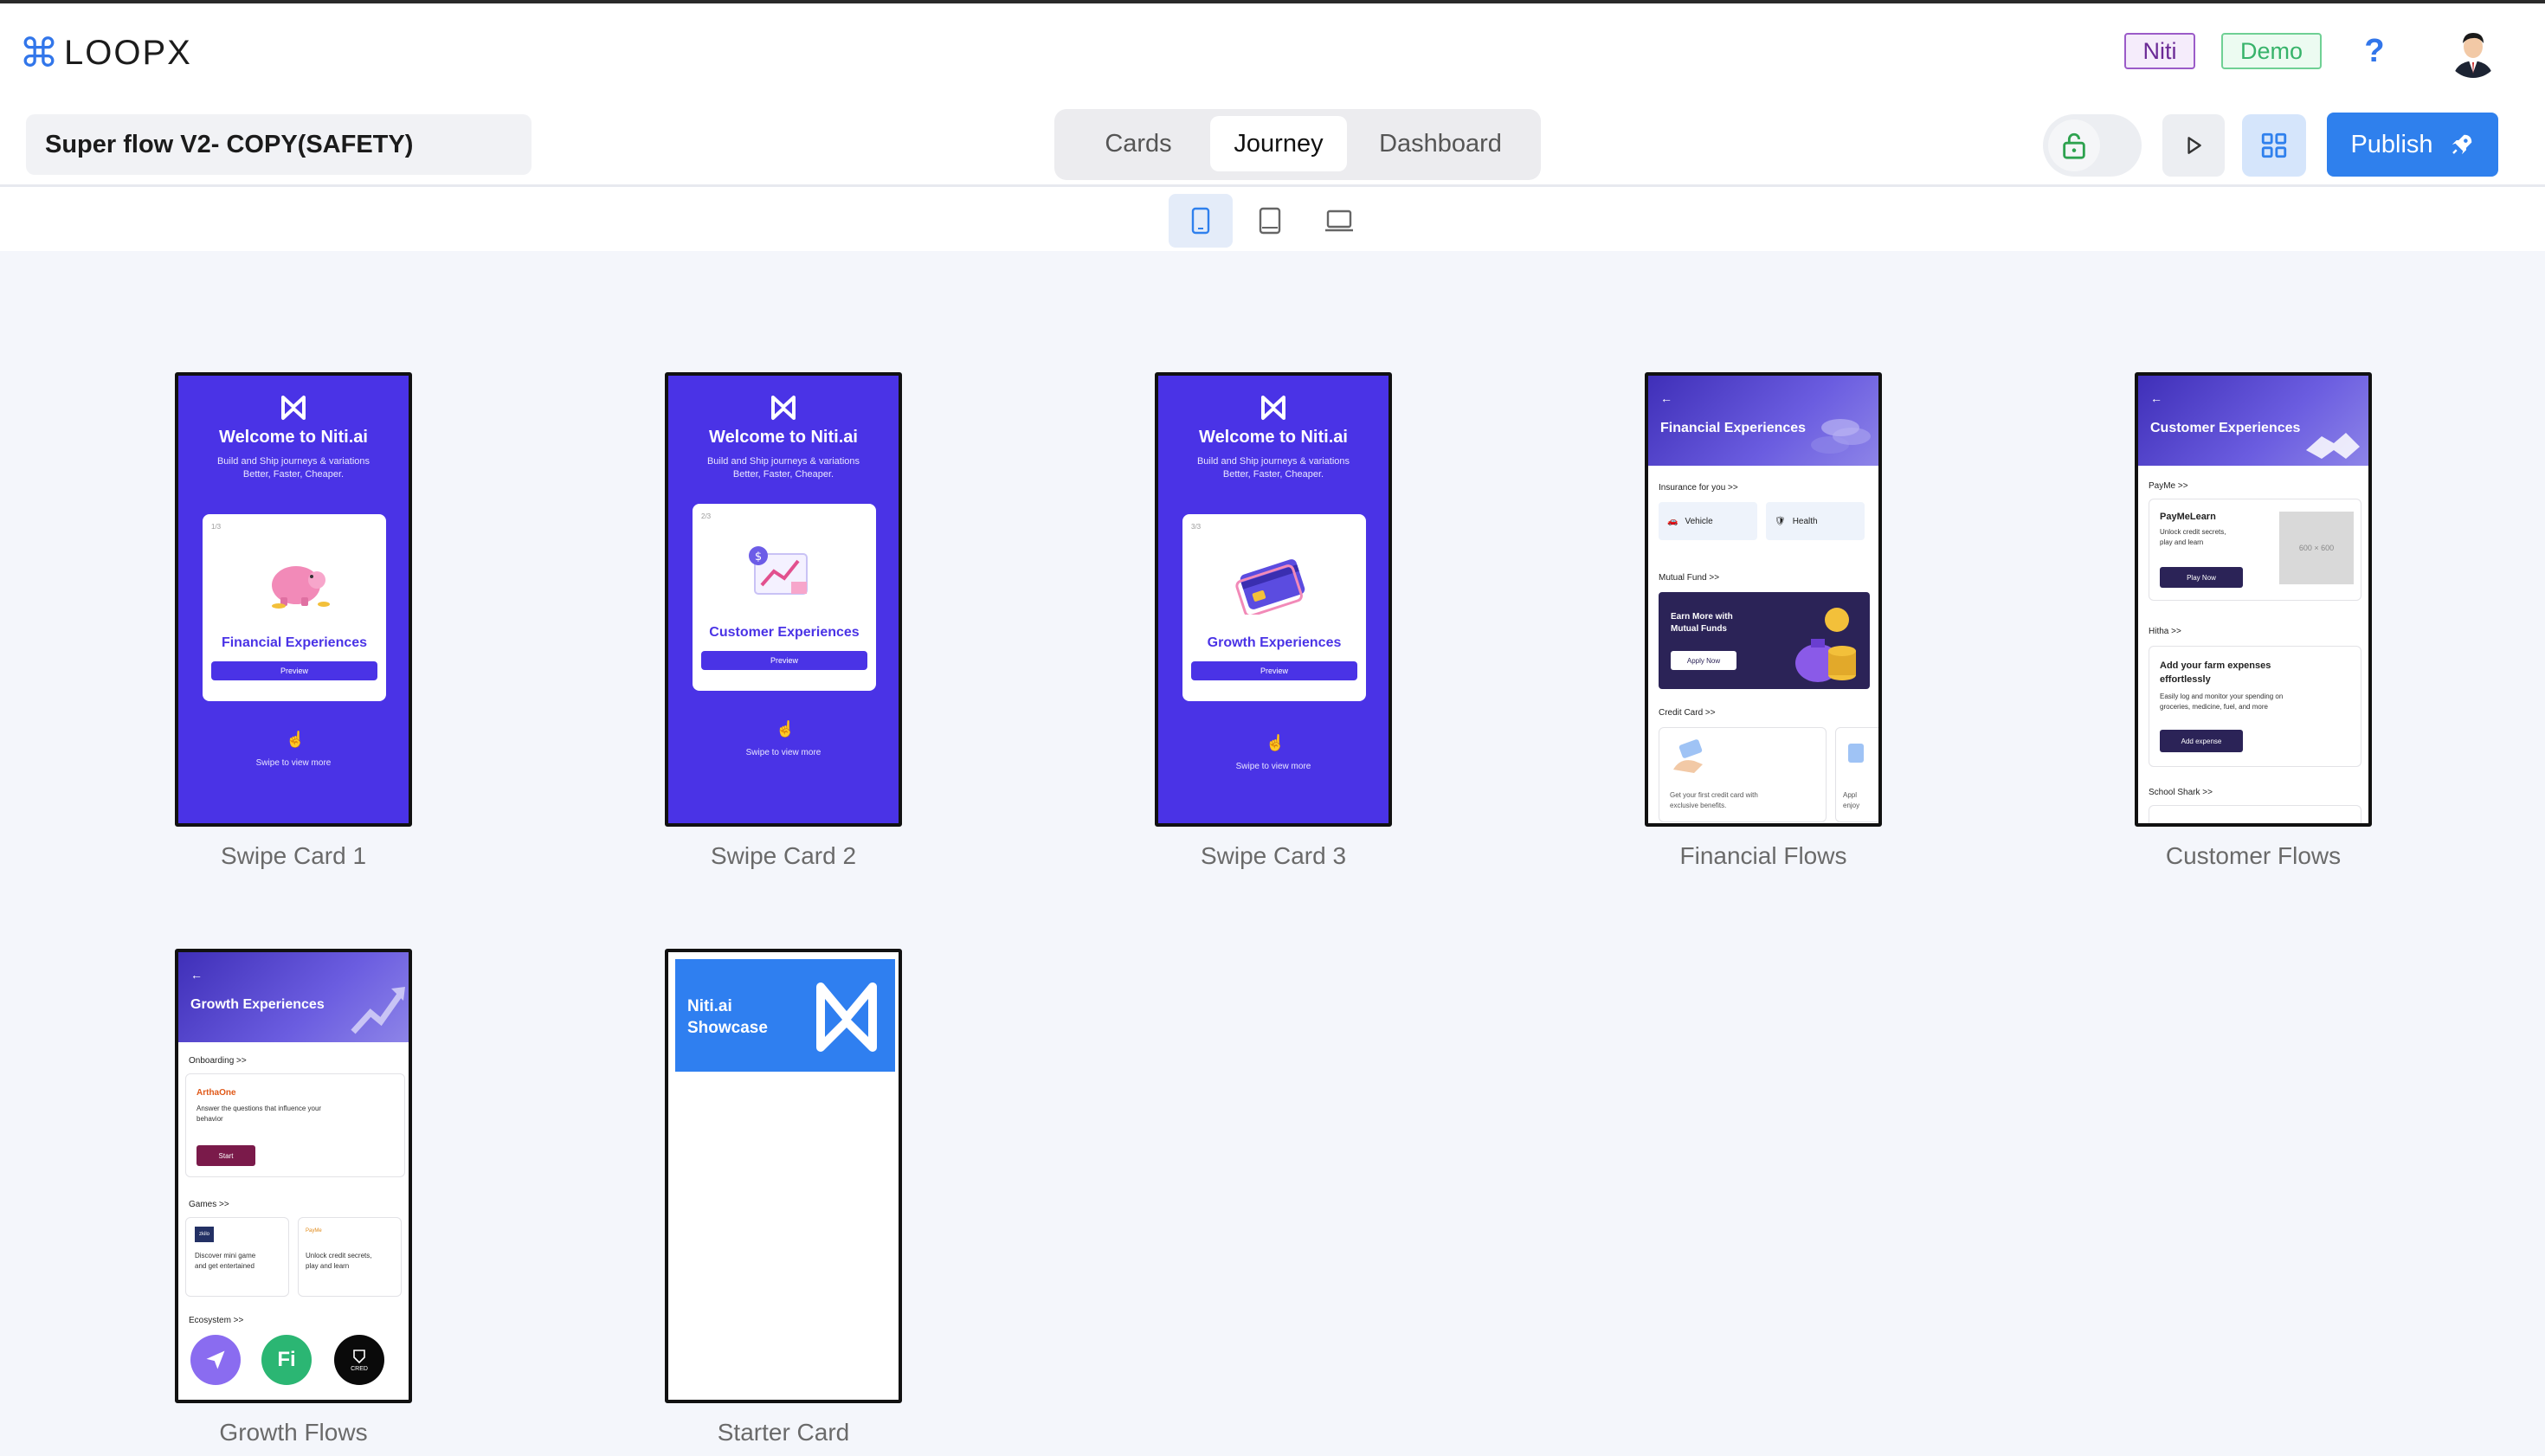 Image resolution: width=2545 pixels, height=1456 pixels. I want to click on fi-app-icon: Fi, so click(287, 1360).